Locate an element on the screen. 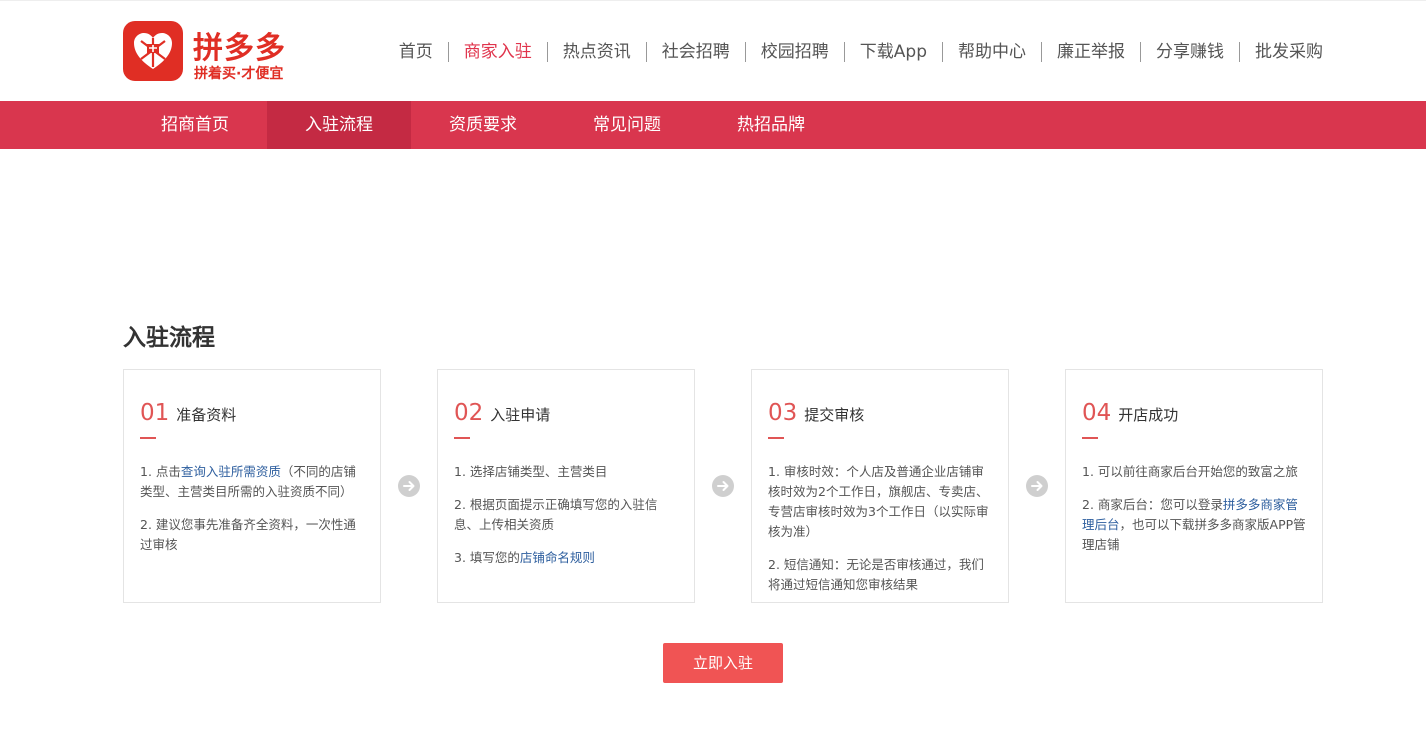 This screenshot has height=743, width=1426. step-text: 3. 填写您的店铺命名规则 is located at coordinates (524, 557).